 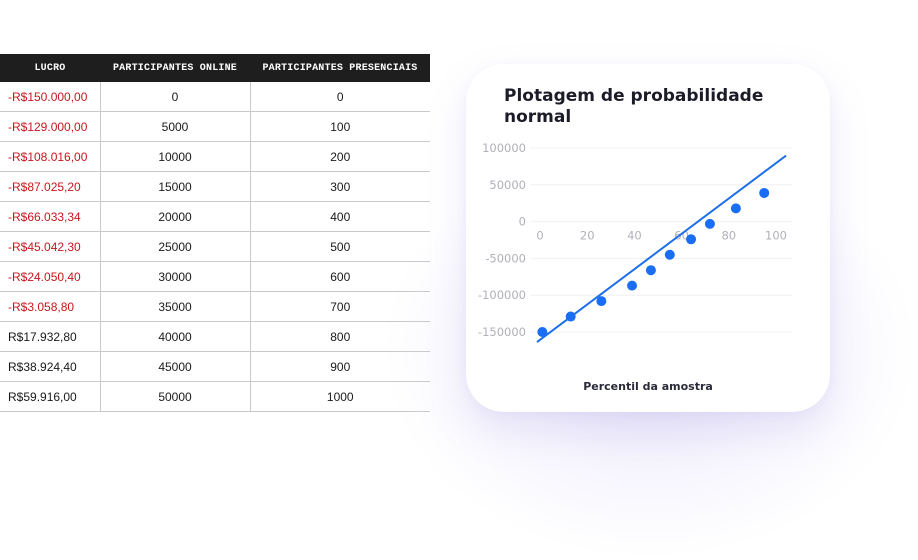 I want to click on cell-participantes-online: 30000, so click(x=175, y=276).